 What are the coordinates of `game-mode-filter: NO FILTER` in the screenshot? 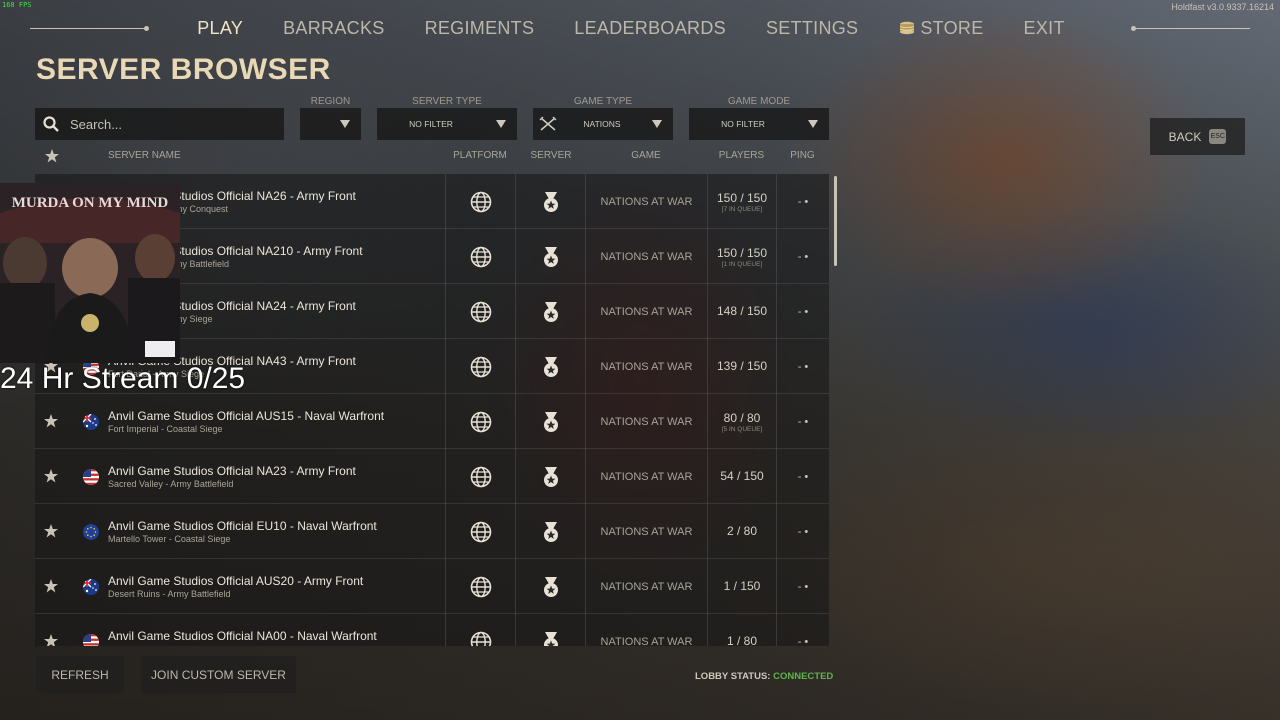 It's located at (759, 124).